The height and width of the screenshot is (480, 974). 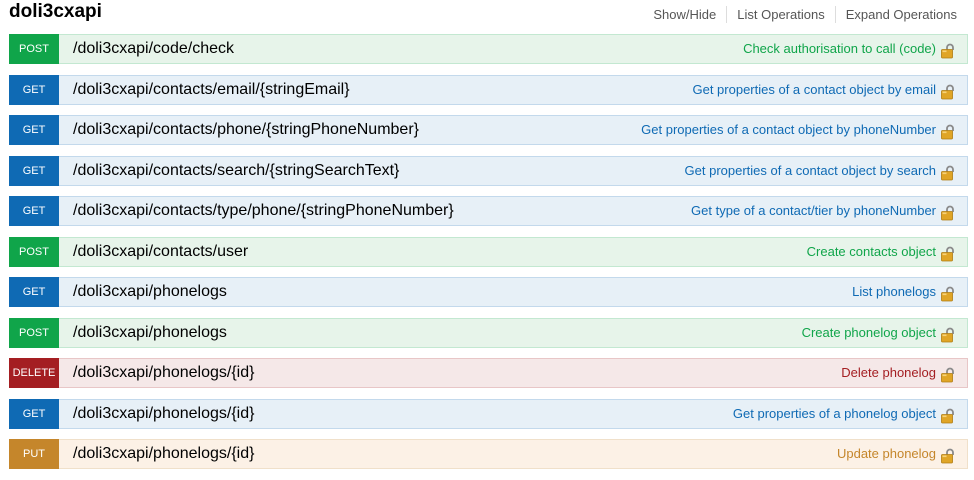 I want to click on expand-operations-link: Expand Operations, so click(x=900, y=14).